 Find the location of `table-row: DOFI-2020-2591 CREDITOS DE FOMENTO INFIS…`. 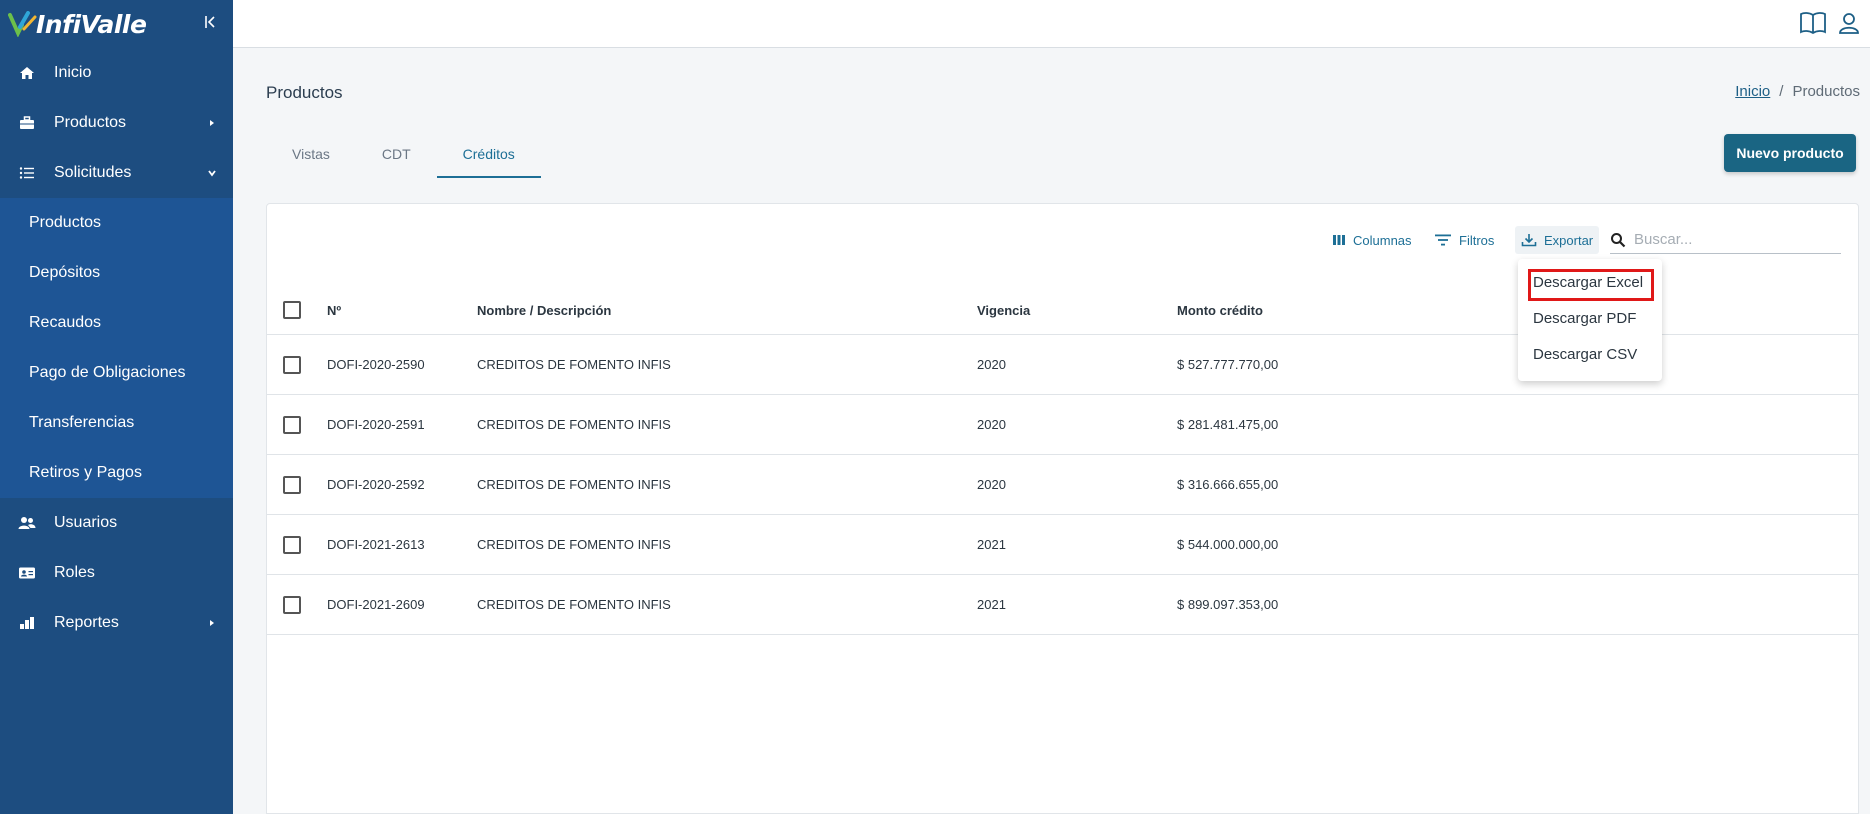

table-row: DOFI-2020-2591 CREDITOS DE FOMENTO INFIS… is located at coordinates (1062, 425).